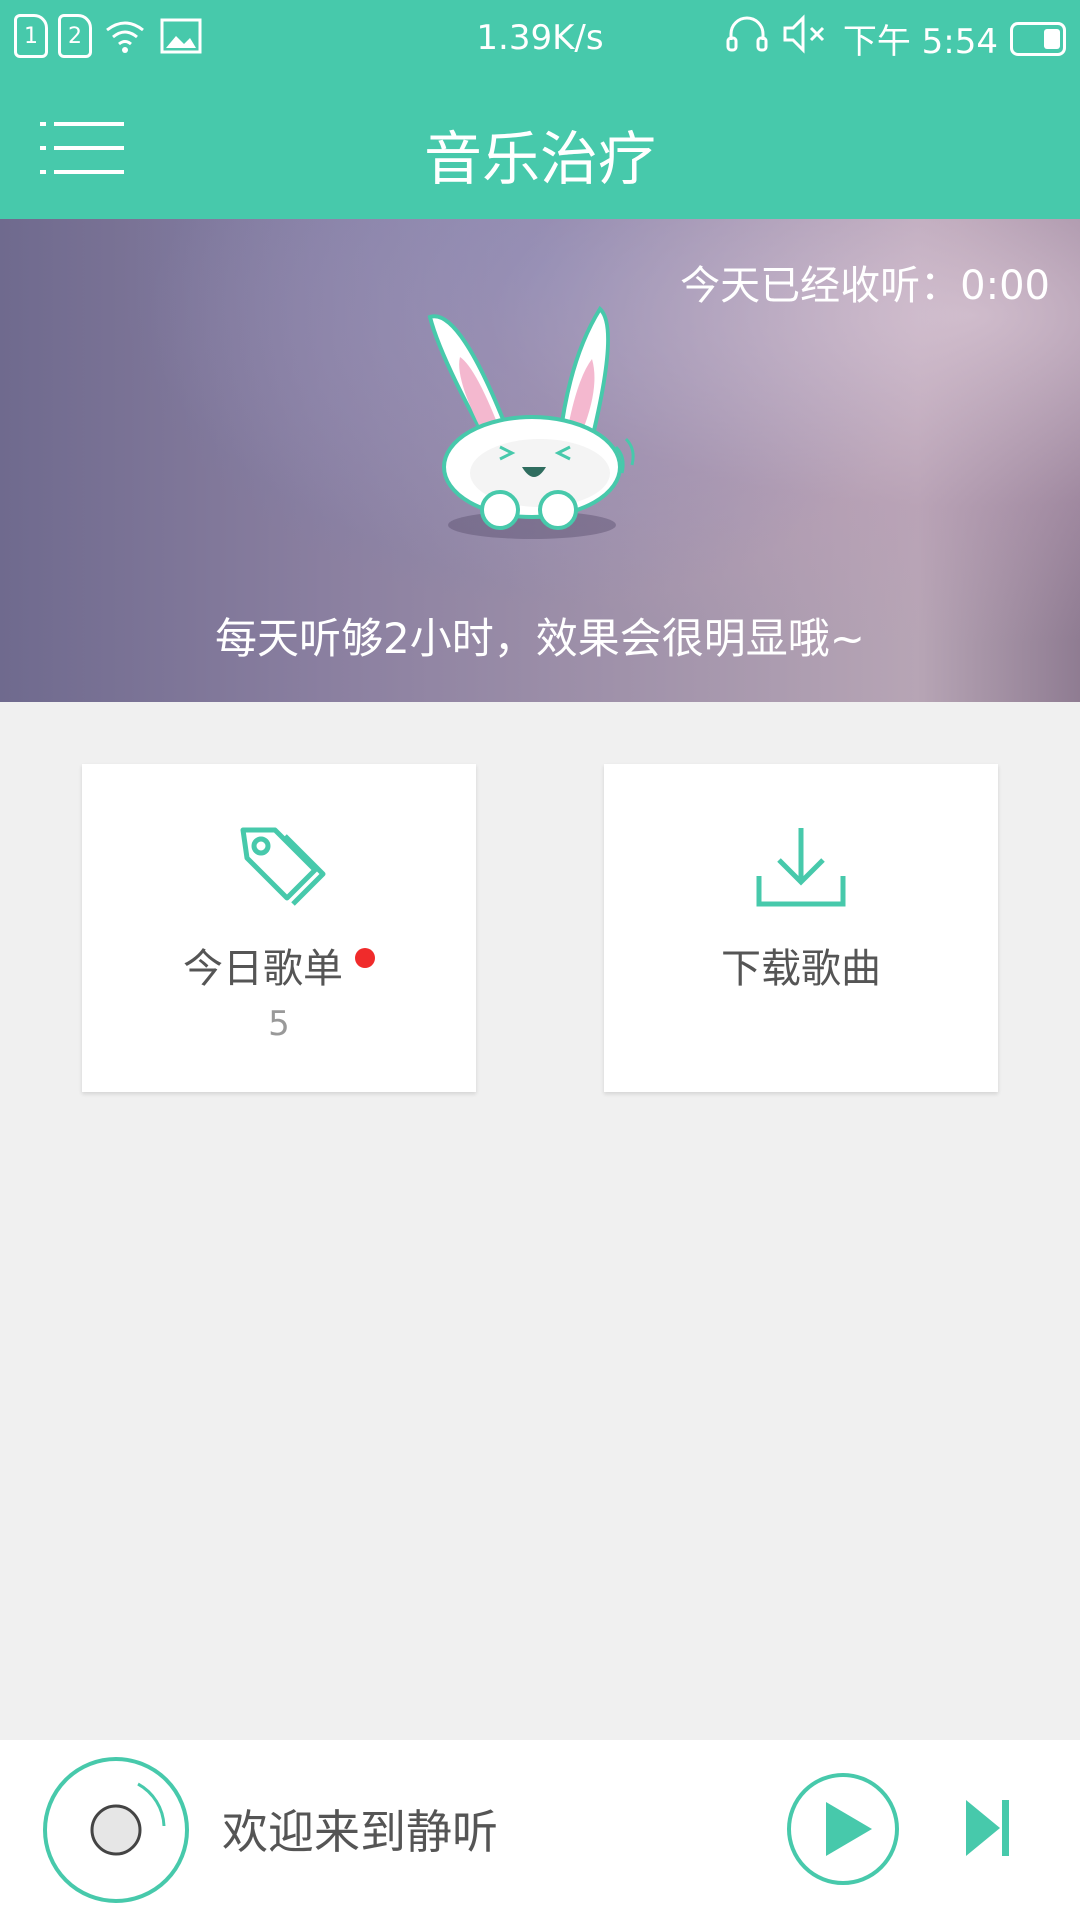 This screenshot has height=1920, width=1080. I want to click on rabbit-mascot-icon, so click(540, 422).